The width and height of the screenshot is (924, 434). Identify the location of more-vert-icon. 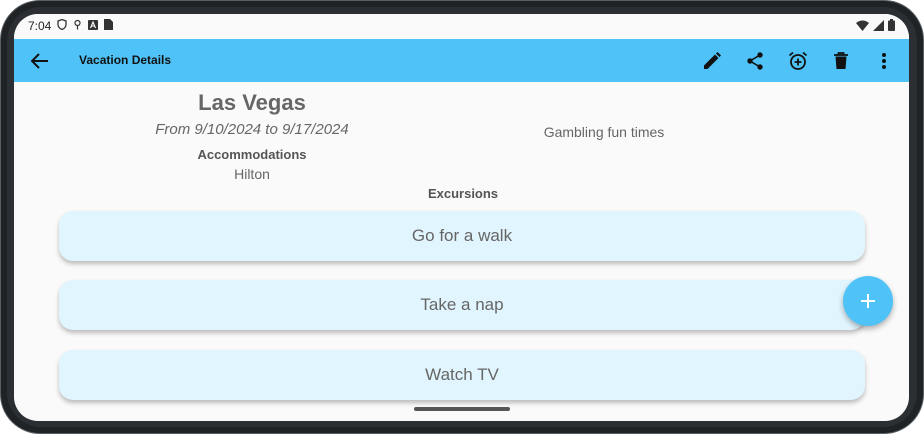
(883, 61).